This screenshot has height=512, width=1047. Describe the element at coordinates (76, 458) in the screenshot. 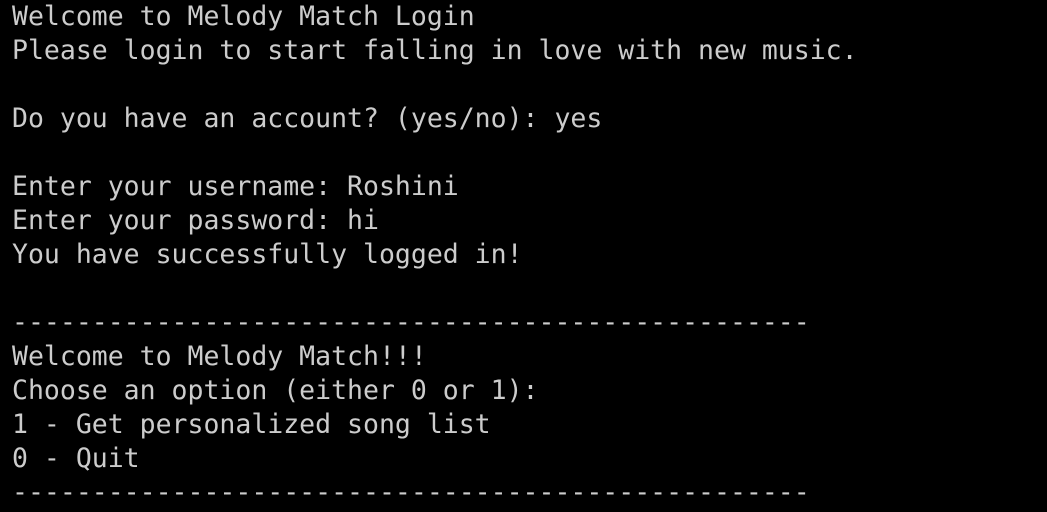

I see `menu-option-quit: 0 - Quit` at that location.